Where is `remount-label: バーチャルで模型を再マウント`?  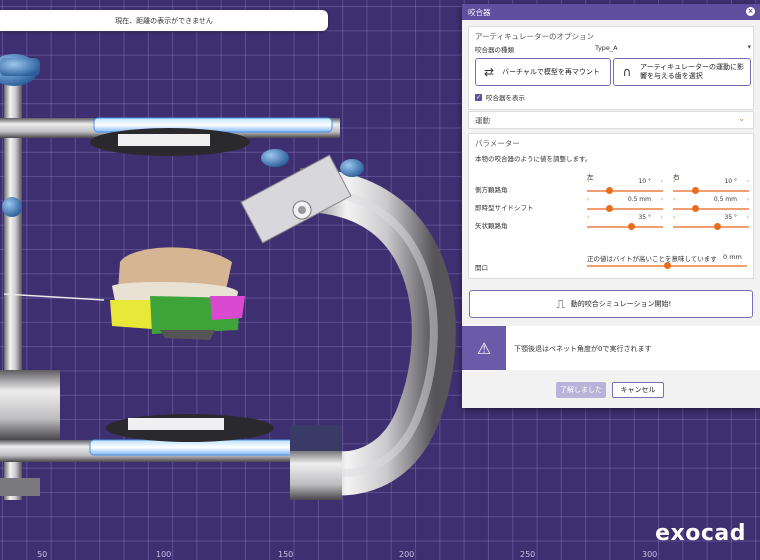 remount-label: バーチャルで模型を再マウント is located at coordinates (551, 71).